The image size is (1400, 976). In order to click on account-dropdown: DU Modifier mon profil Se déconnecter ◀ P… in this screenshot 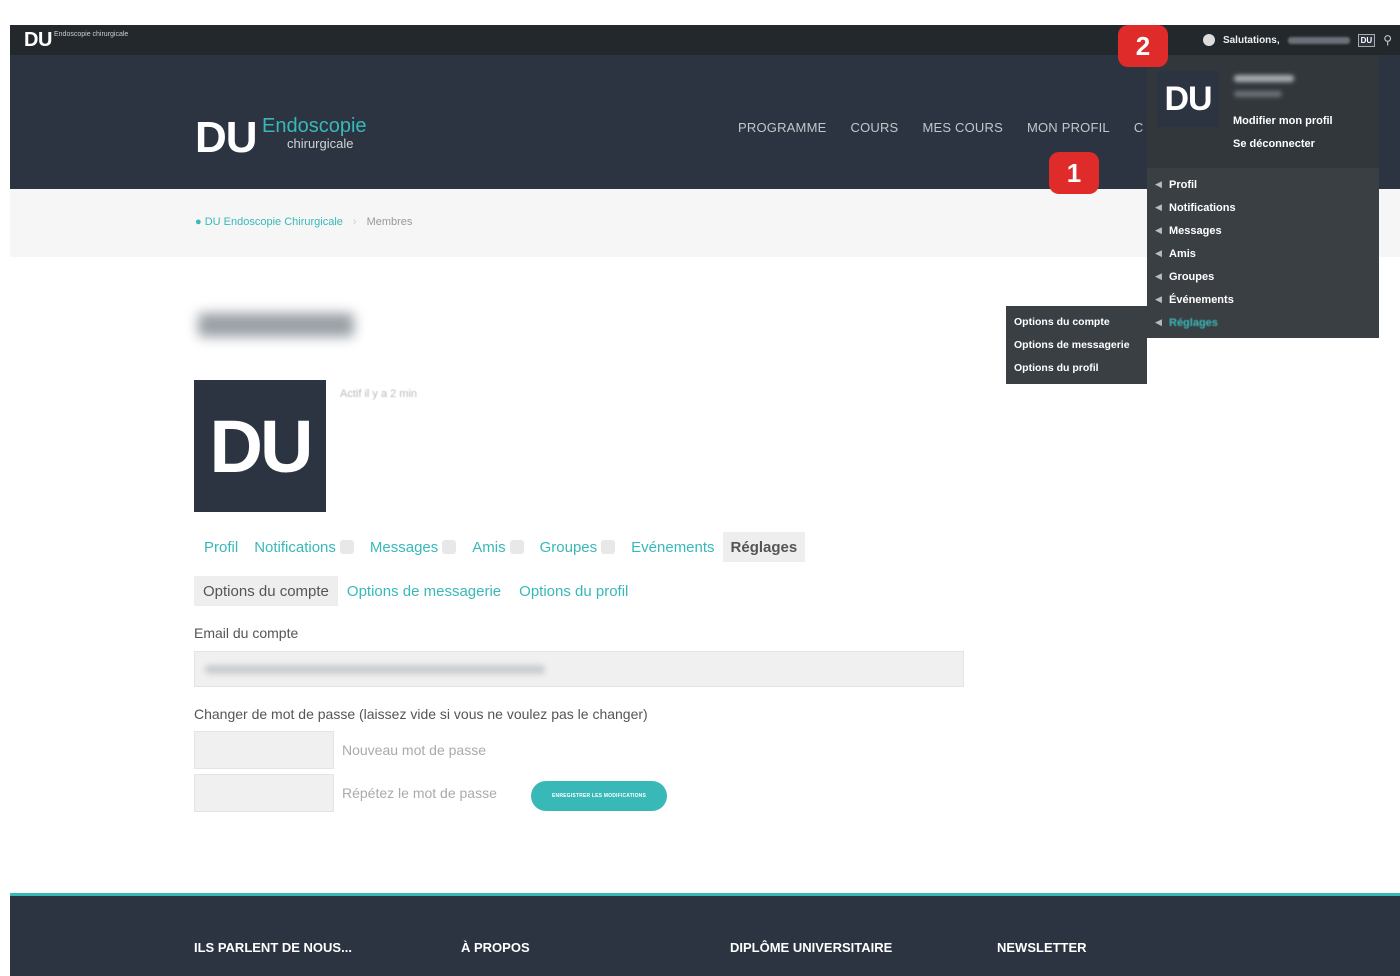, I will do `click(1263, 196)`.